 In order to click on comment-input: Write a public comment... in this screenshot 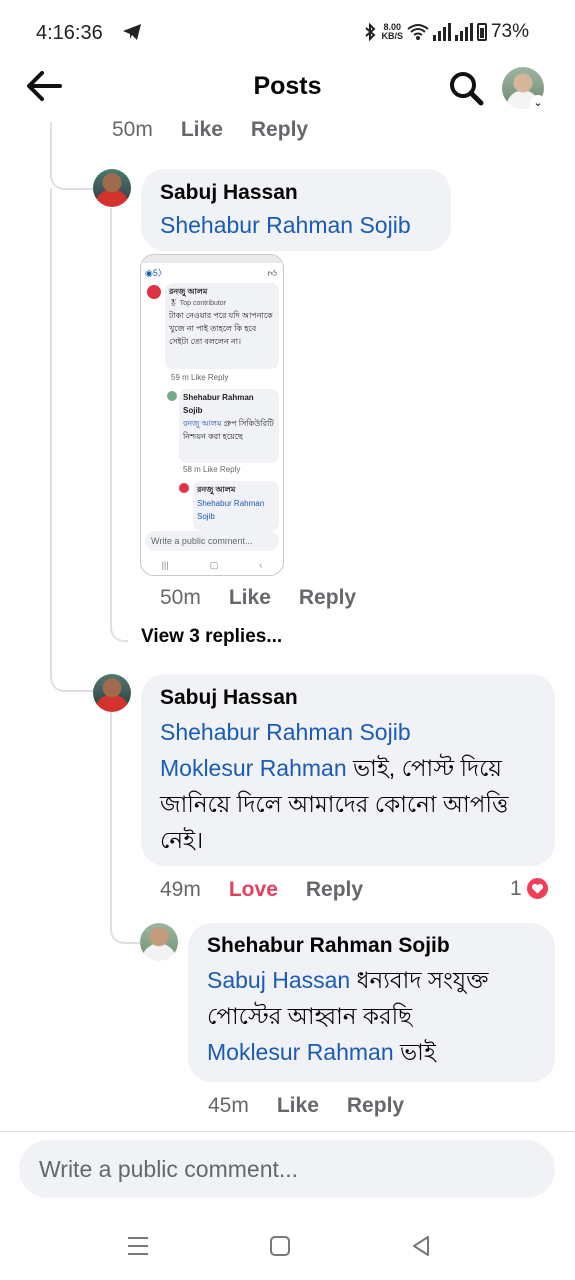, I will do `click(287, 1169)`.